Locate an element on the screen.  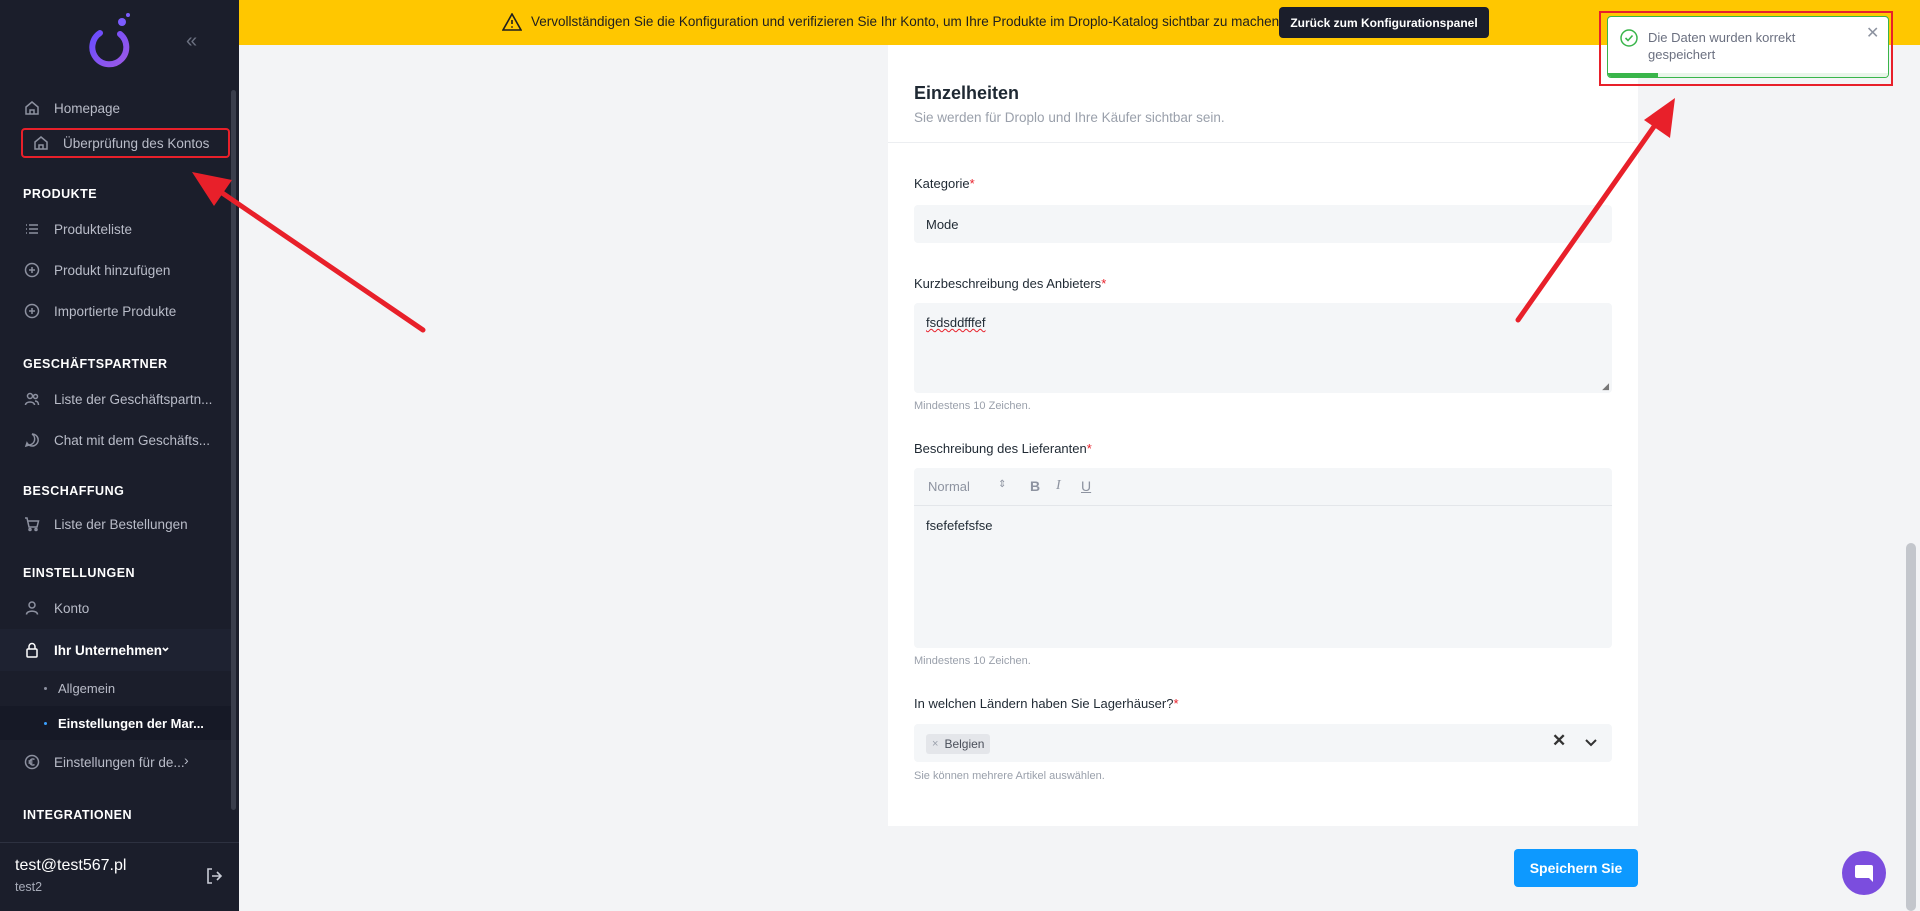
supplier-description-editor: Normal ⇕ B I U fsefefefsfse is located at coordinates (1263, 558).